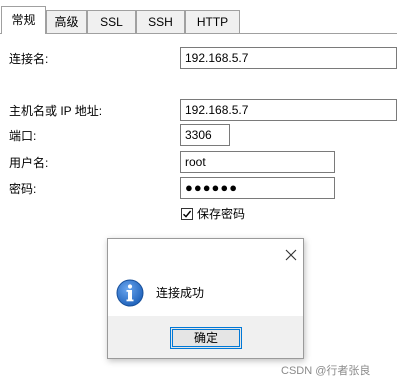 This screenshot has width=397, height=385. I want to click on ok-button: 确定, so click(206, 338).